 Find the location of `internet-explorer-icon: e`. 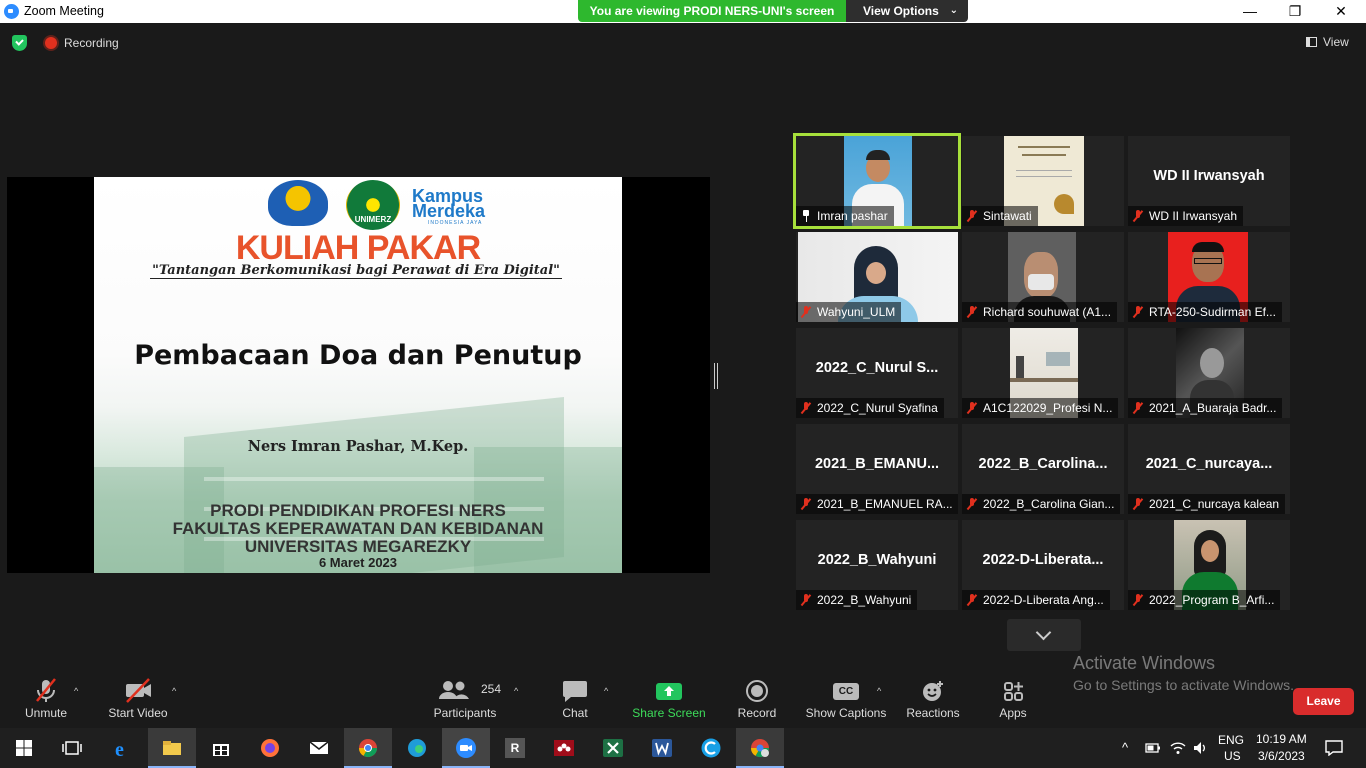

internet-explorer-icon: e is located at coordinates (119, 748).